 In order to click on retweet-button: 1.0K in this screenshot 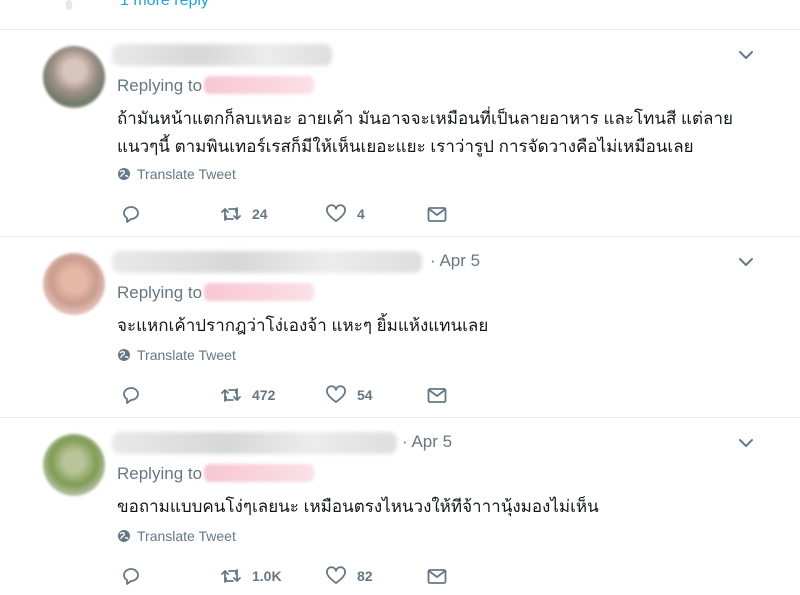, I will do `click(251, 576)`.